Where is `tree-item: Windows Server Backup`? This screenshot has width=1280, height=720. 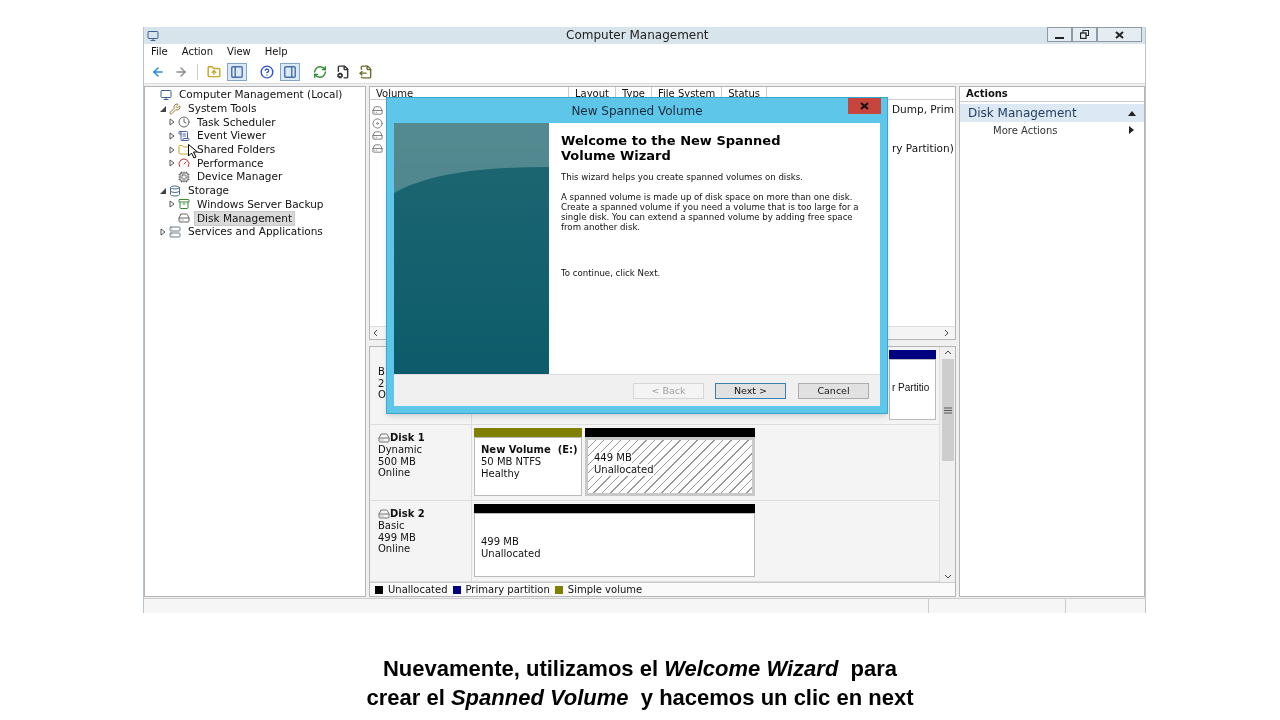 tree-item: Windows Server Backup is located at coordinates (260, 204).